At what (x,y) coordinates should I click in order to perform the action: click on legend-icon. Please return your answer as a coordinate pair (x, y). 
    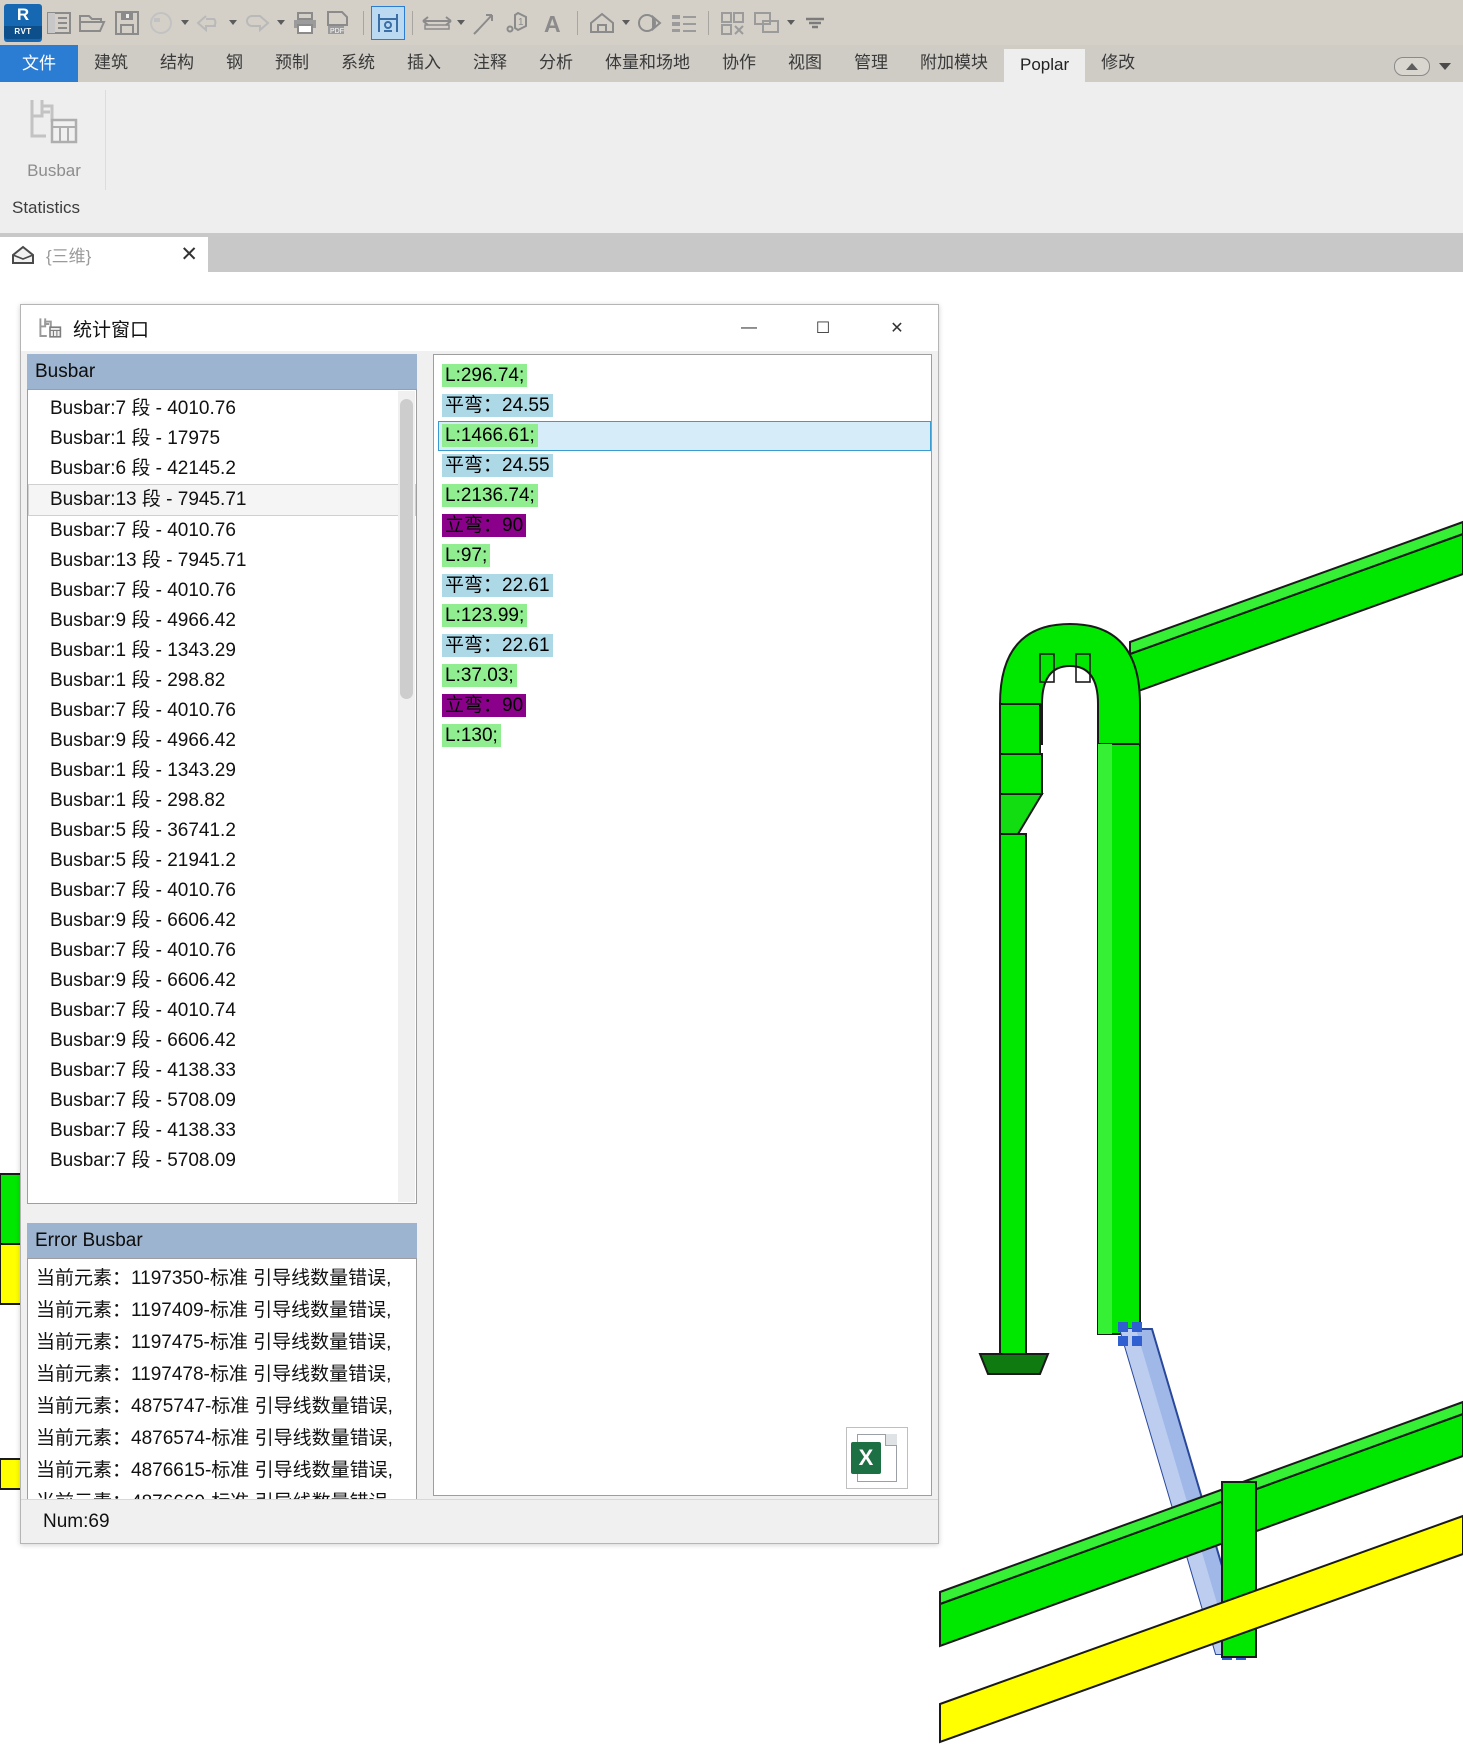
    Looking at the image, I should click on (684, 23).